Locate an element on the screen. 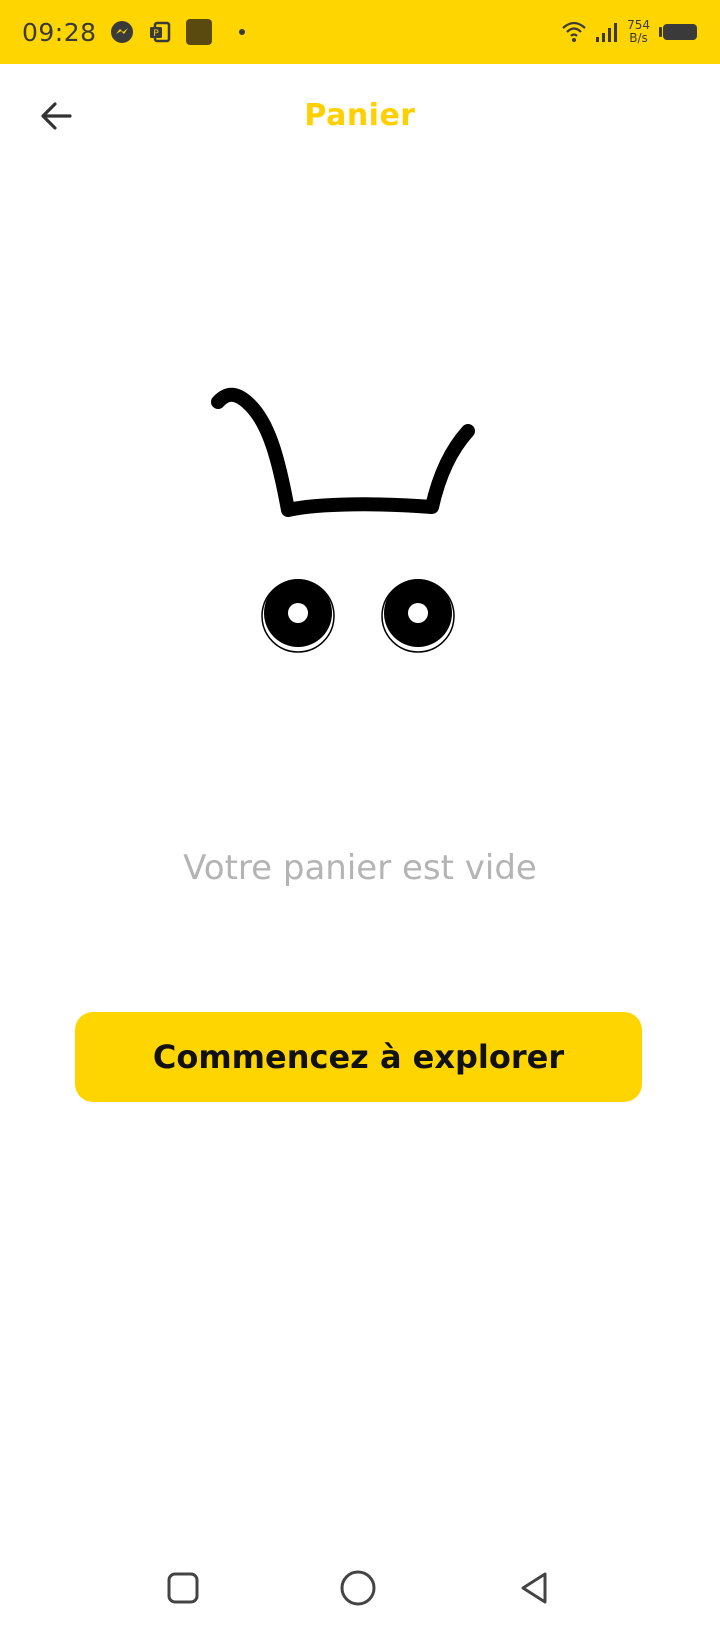  signal-icon is located at coordinates (607, 32).